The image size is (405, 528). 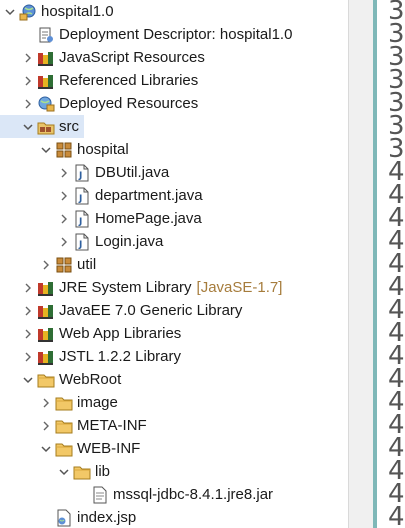 I want to click on tree-item-image: image, so click(x=79, y=402).